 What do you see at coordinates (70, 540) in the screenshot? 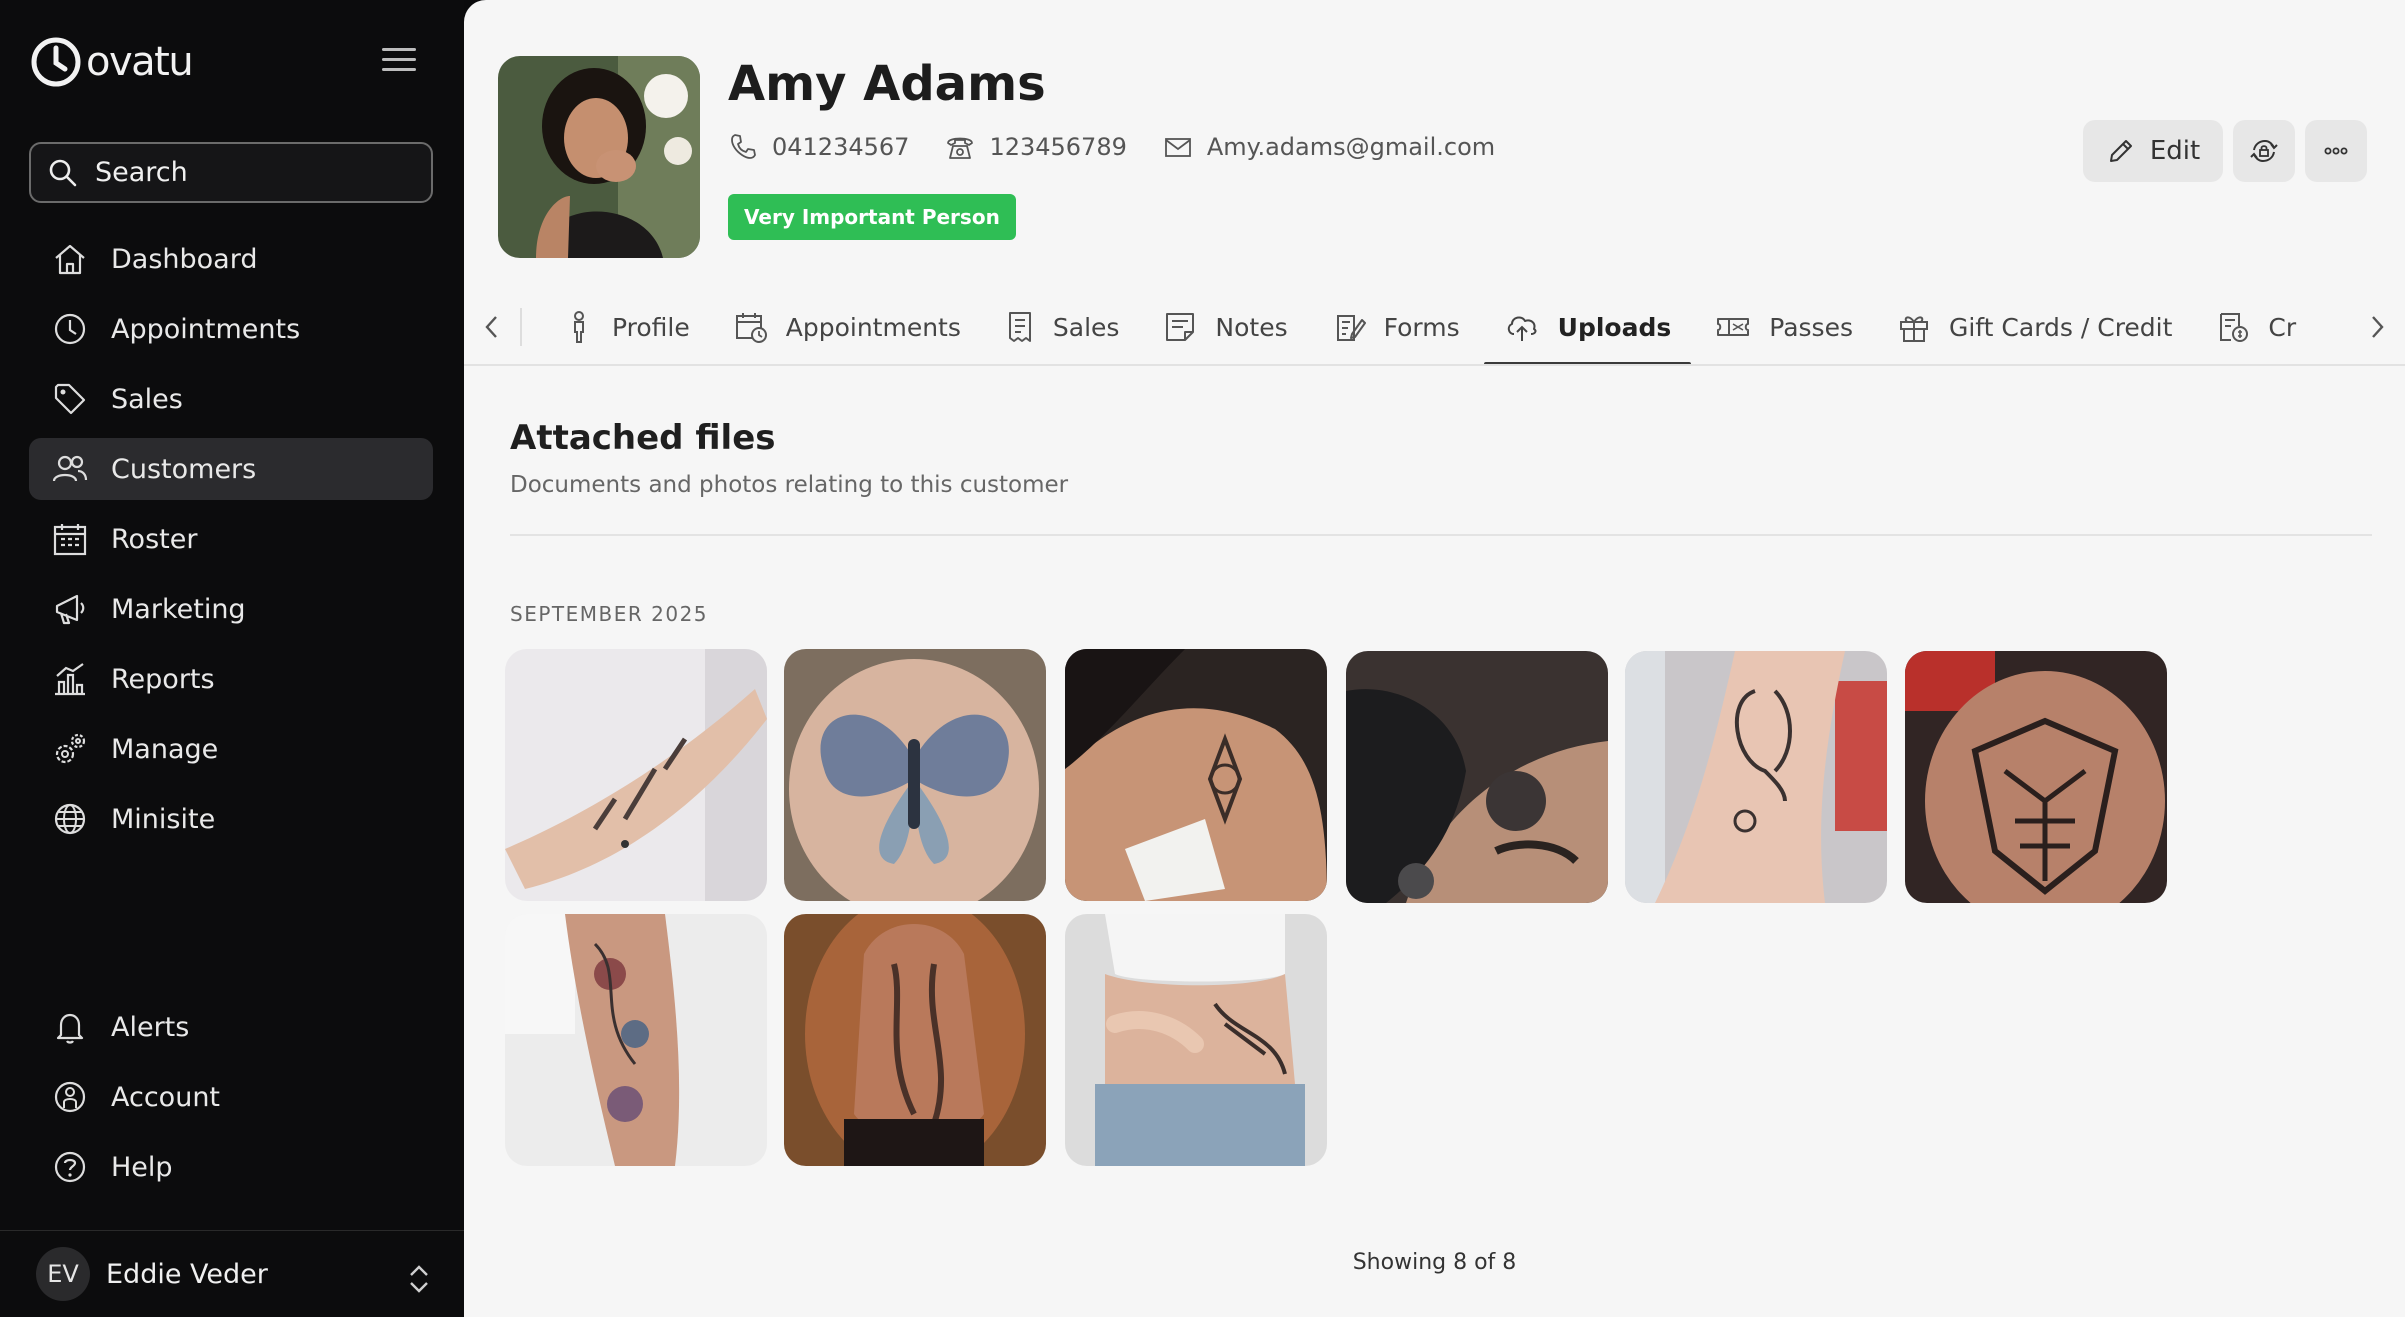
I see `calendar-grid-icon` at bounding box center [70, 540].